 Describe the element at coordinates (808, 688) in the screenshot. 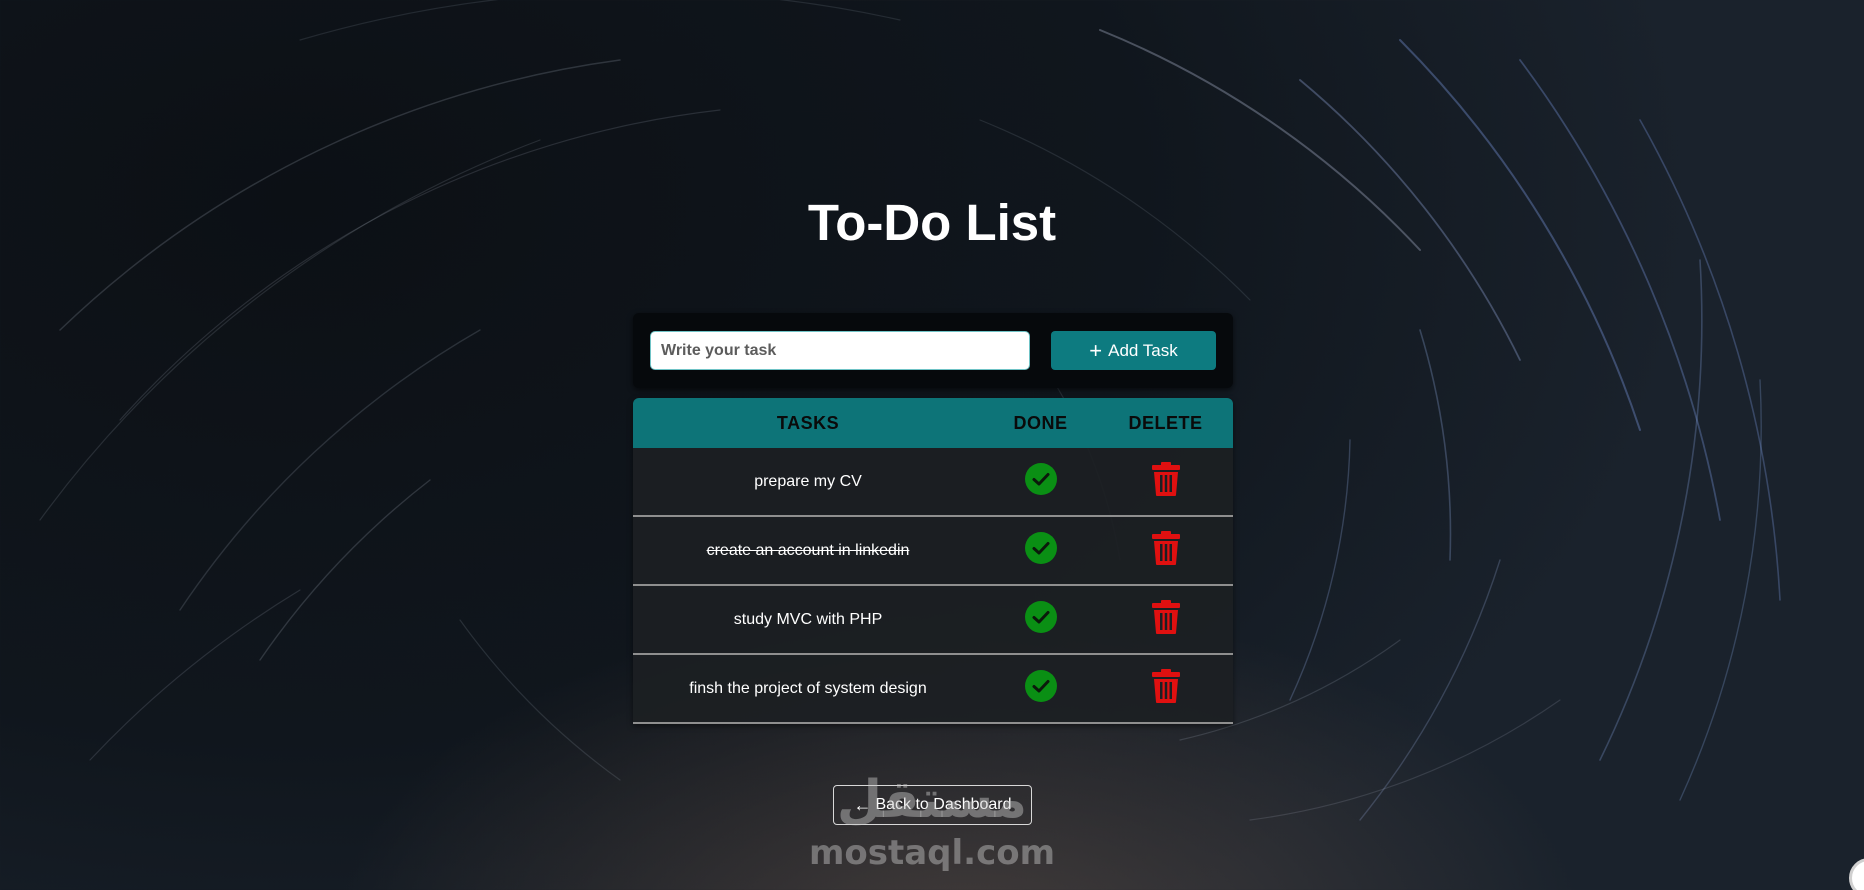

I see `task-text: finsh the project of system design` at that location.